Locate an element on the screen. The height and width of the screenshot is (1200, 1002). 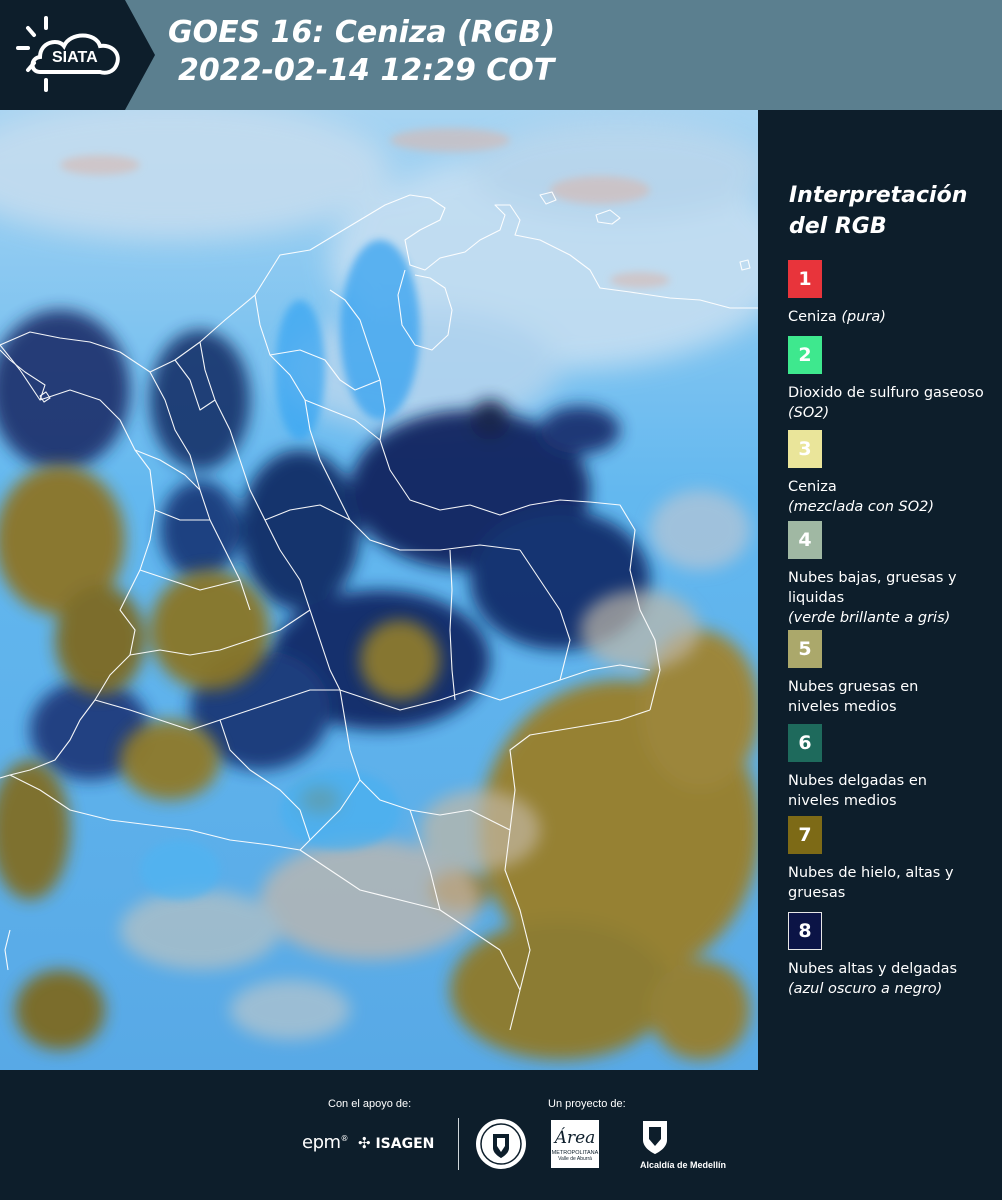
legend-item-7: 7 Nubes de hielo, altas y gruesas is located at coordinates (893, 859).